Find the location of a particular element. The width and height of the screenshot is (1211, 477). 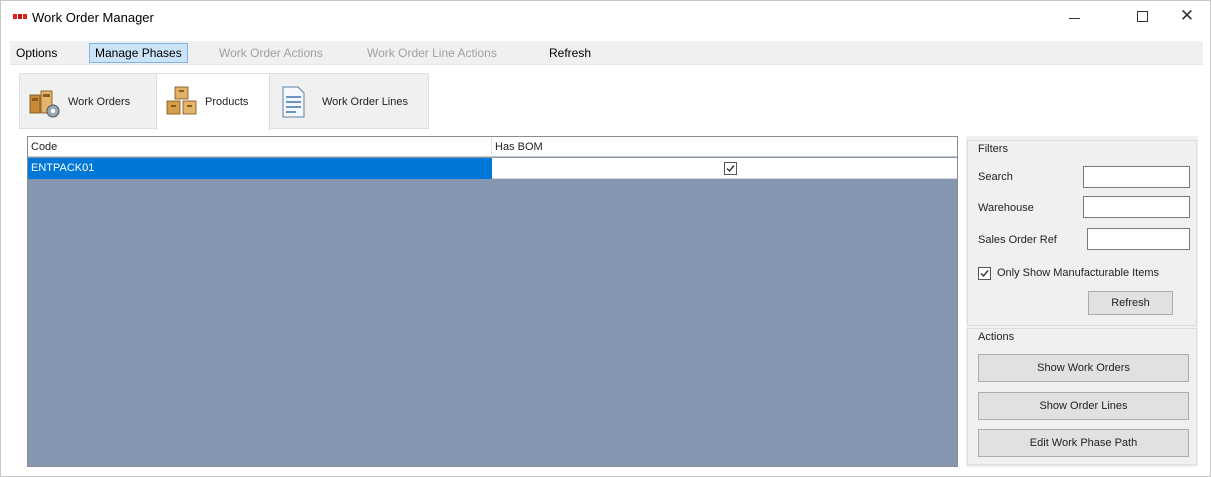

tab-products: Products is located at coordinates (213, 102).